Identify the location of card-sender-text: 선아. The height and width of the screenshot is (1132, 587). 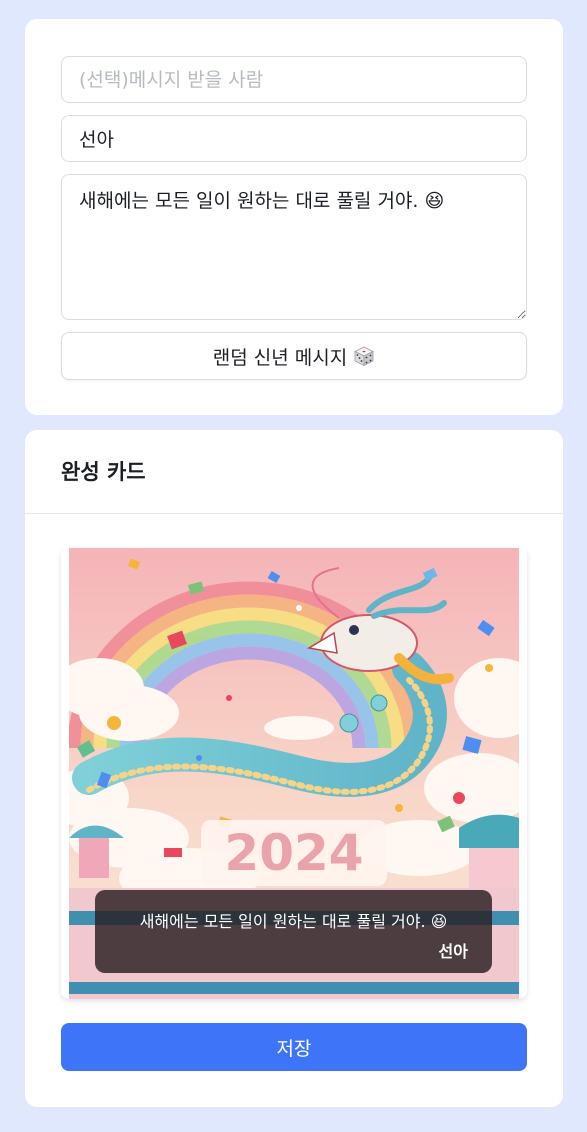
(453, 951).